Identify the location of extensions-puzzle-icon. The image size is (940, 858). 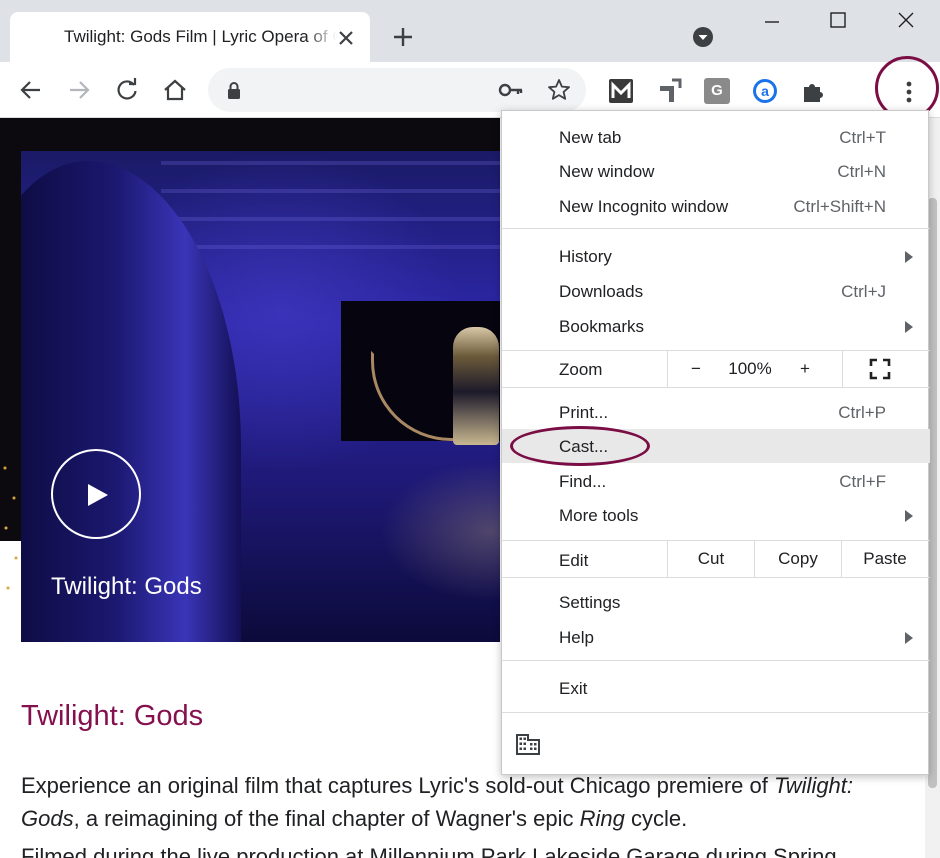
(813, 91).